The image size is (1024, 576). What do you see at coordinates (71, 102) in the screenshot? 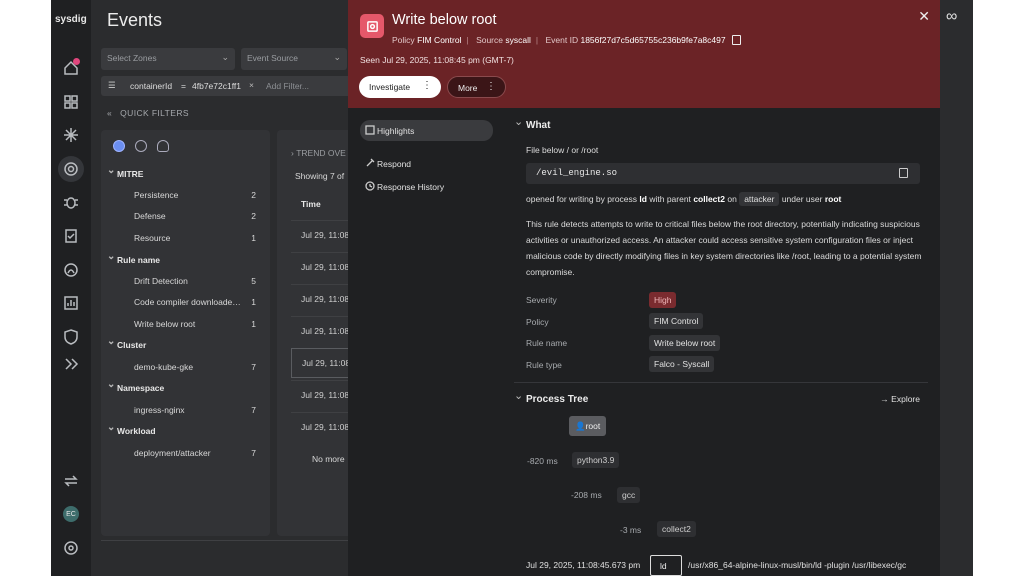
I see `inventory-icon` at bounding box center [71, 102].